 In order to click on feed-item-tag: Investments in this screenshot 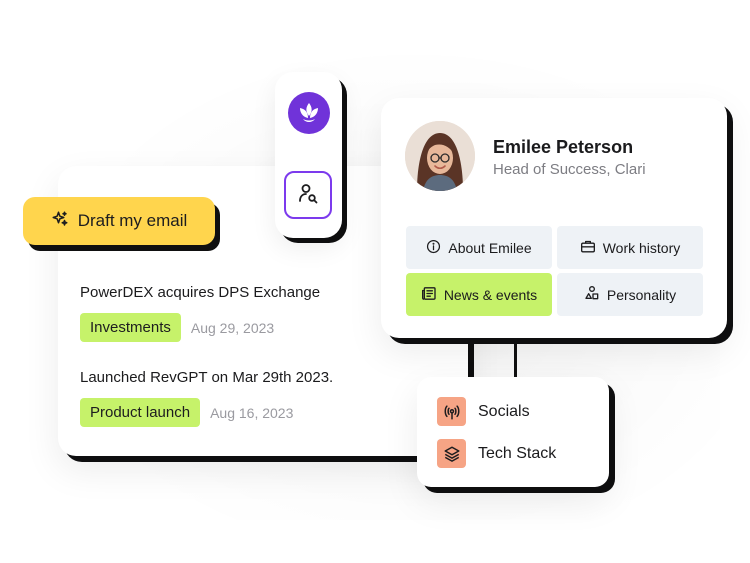, I will do `click(130, 327)`.